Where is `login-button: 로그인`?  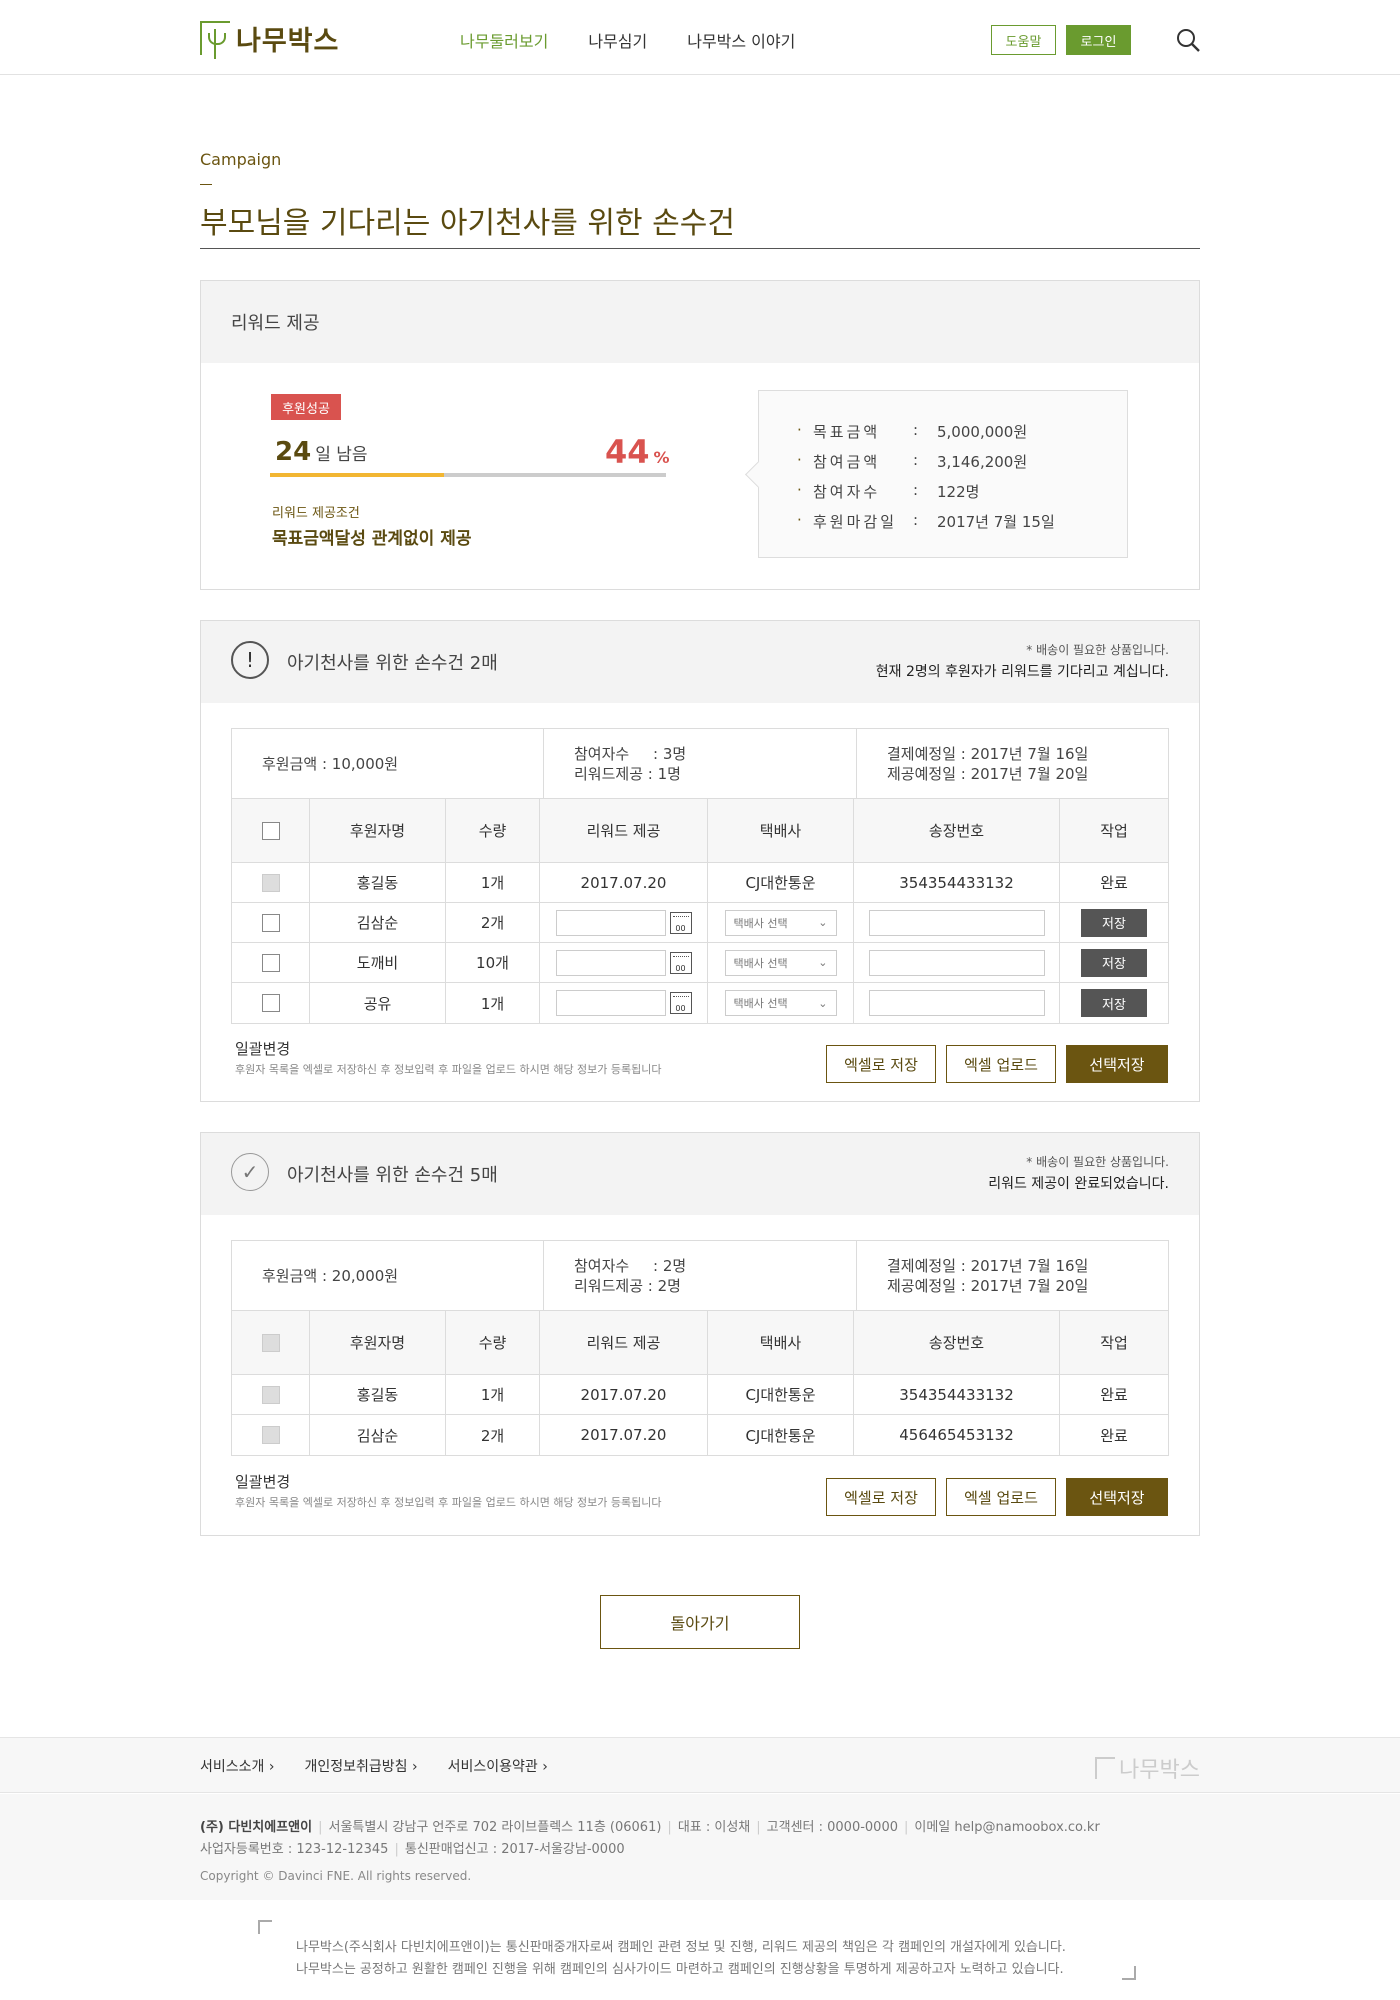 login-button: 로그인 is located at coordinates (1098, 40).